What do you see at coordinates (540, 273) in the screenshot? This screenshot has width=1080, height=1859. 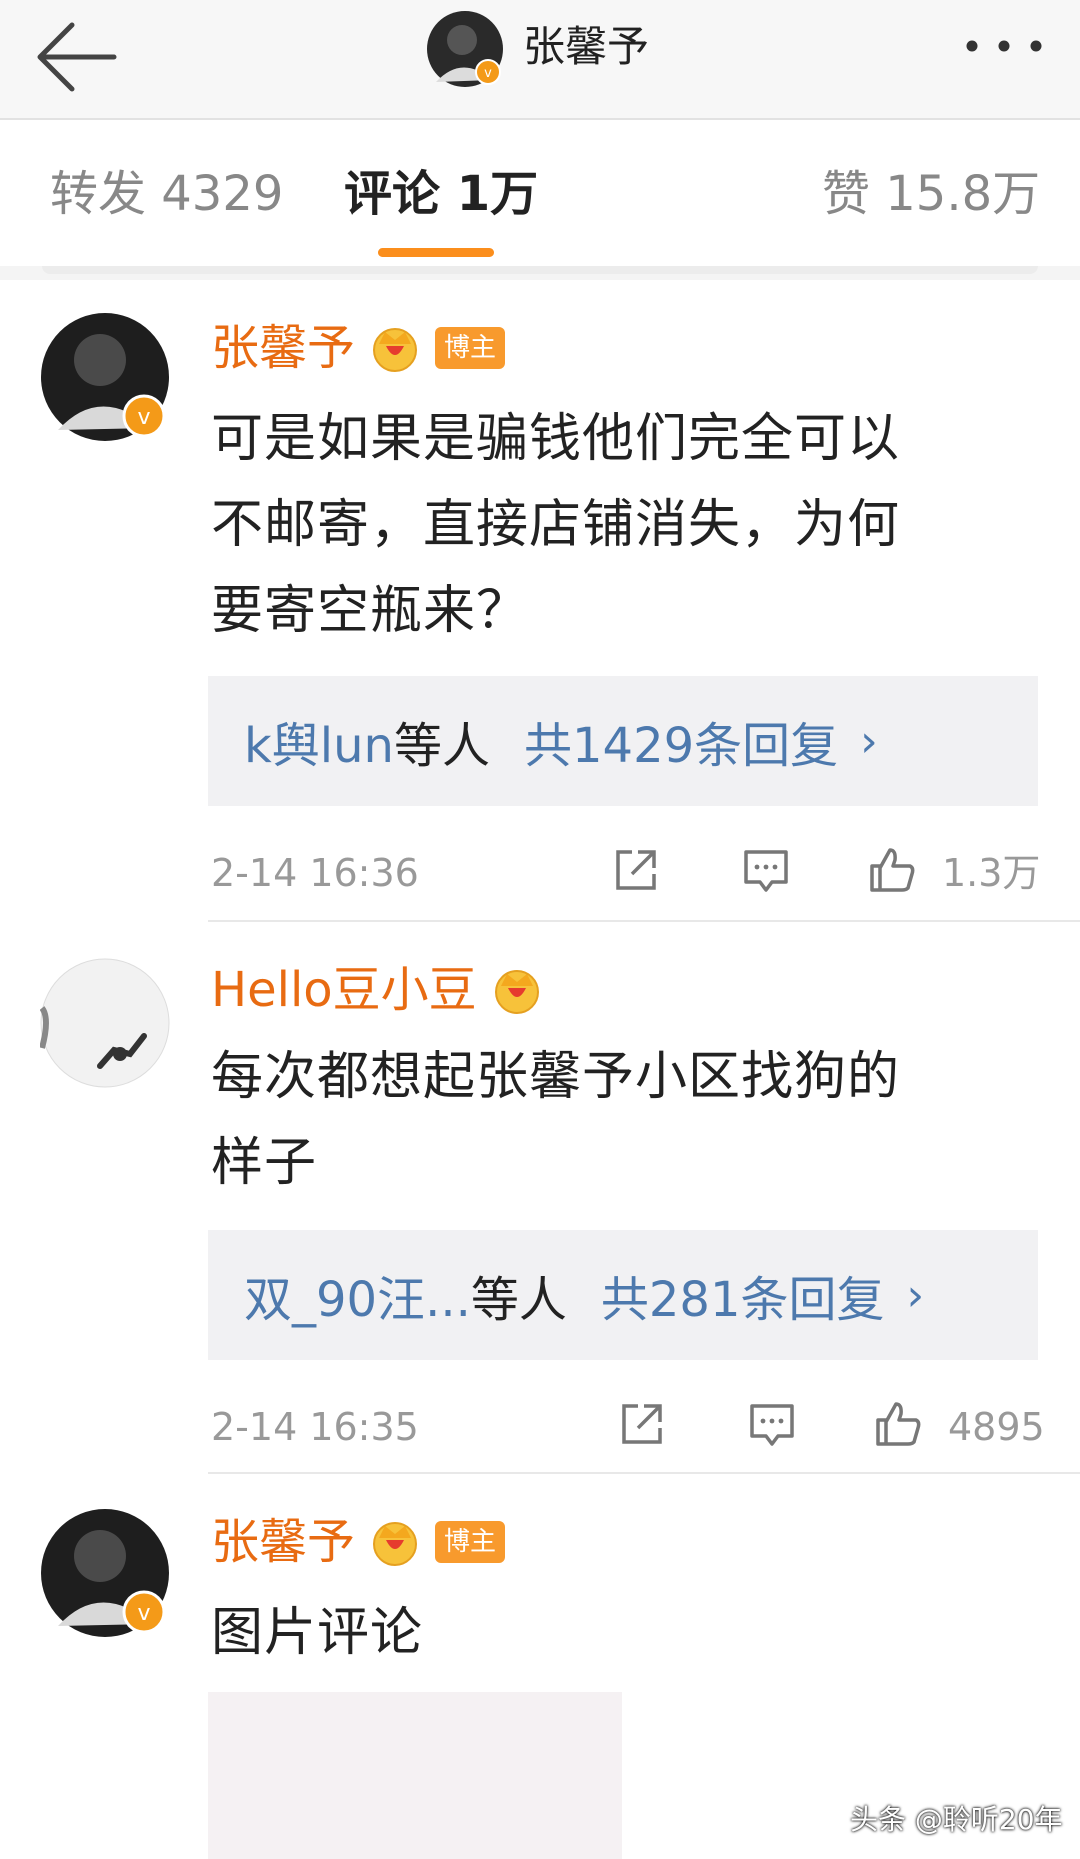 I see `section-divider` at bounding box center [540, 273].